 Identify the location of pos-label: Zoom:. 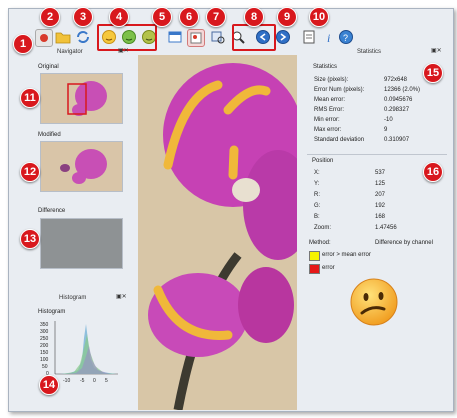
(323, 228).